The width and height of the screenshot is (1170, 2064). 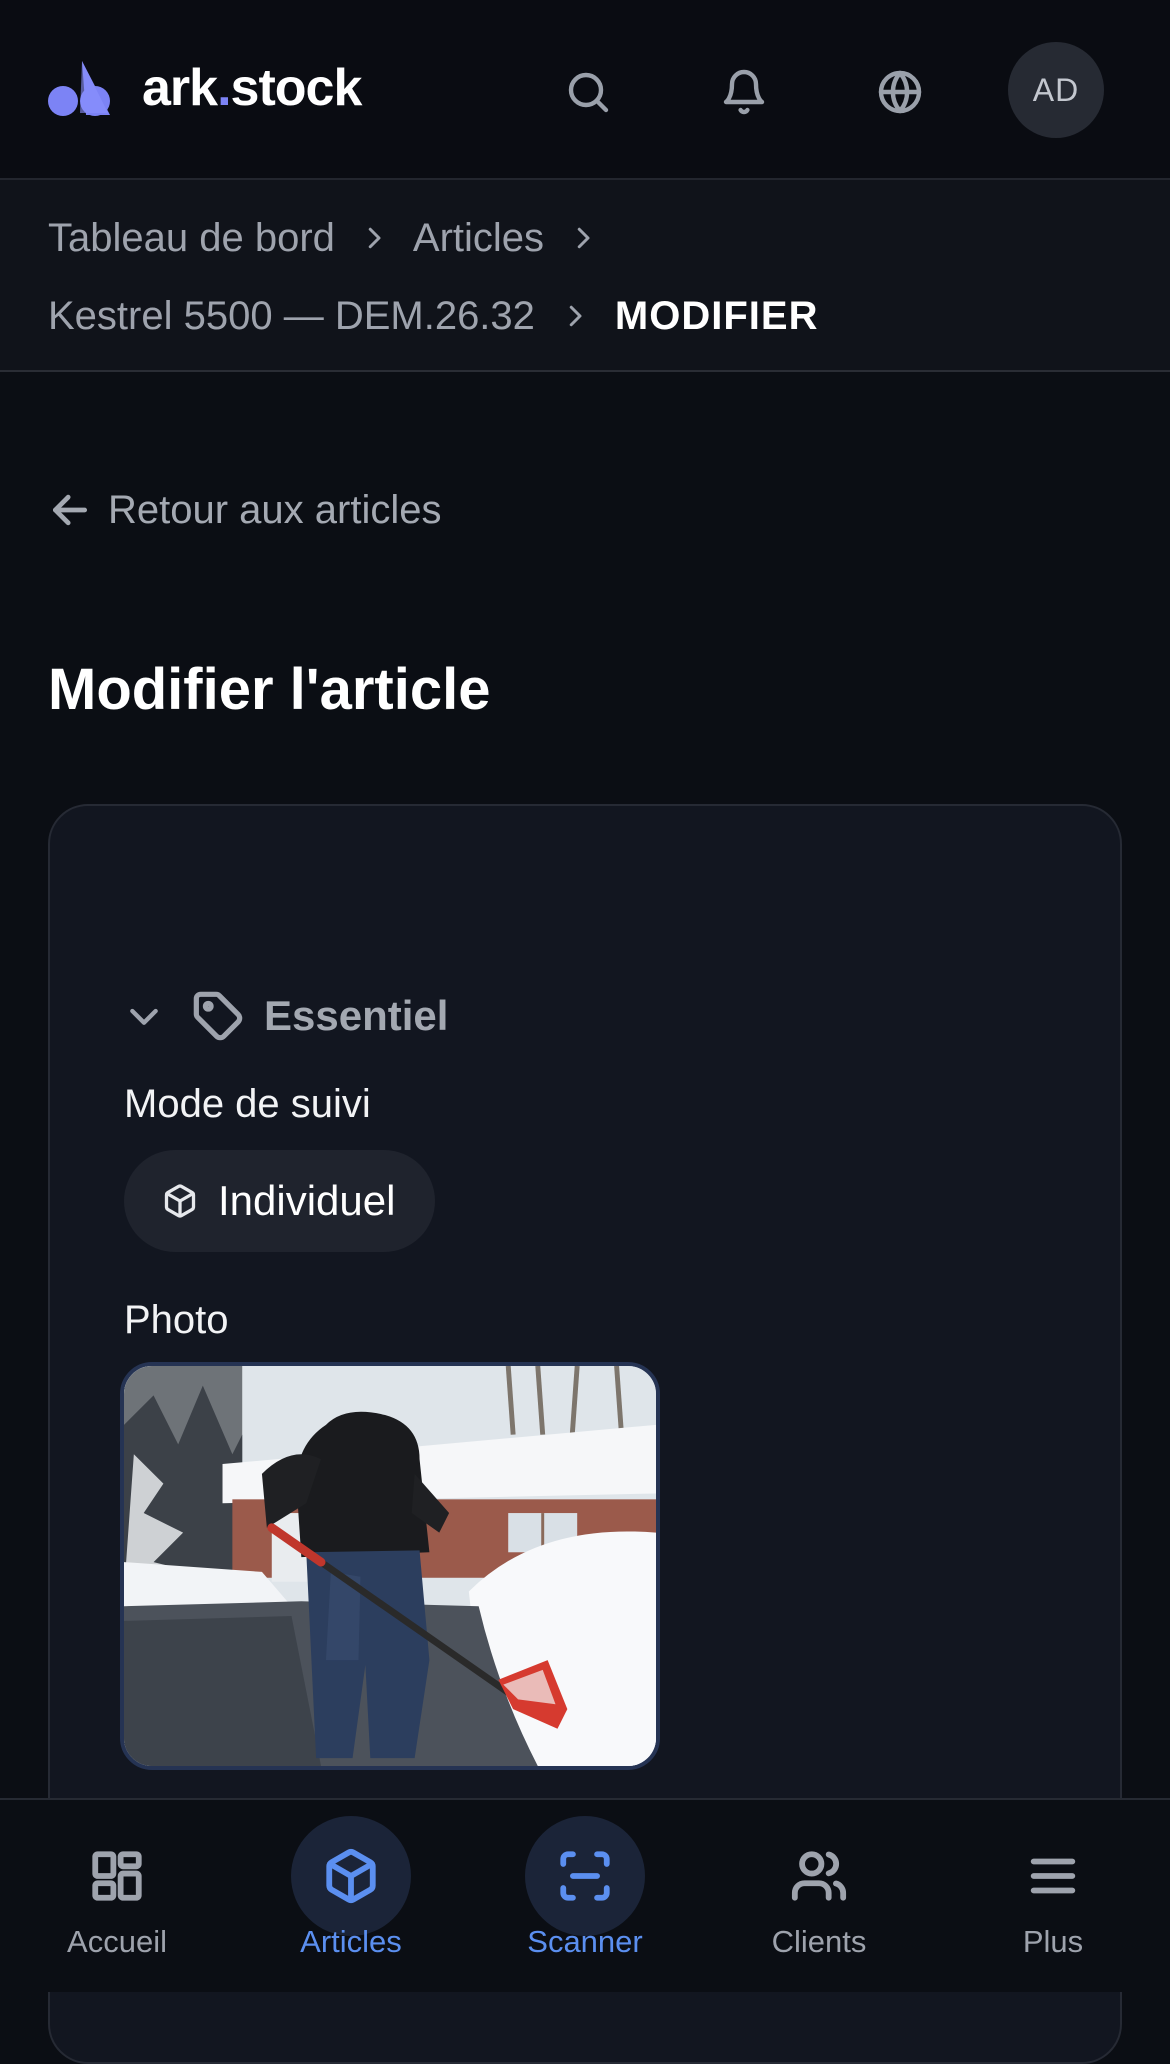 I want to click on arrow-left-icon, so click(x=70, y=510).